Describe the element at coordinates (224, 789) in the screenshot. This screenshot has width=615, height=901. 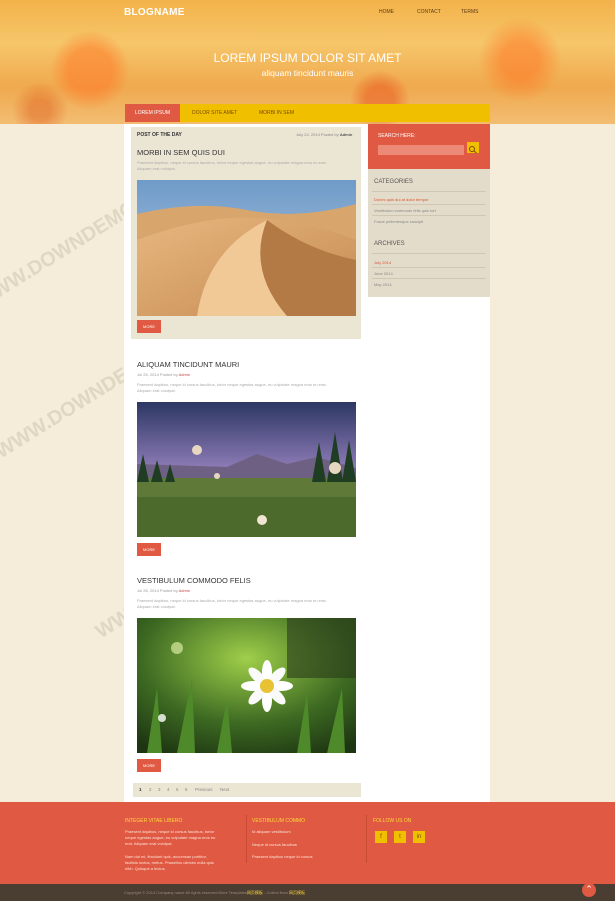
I see `next-link: Next` at that location.